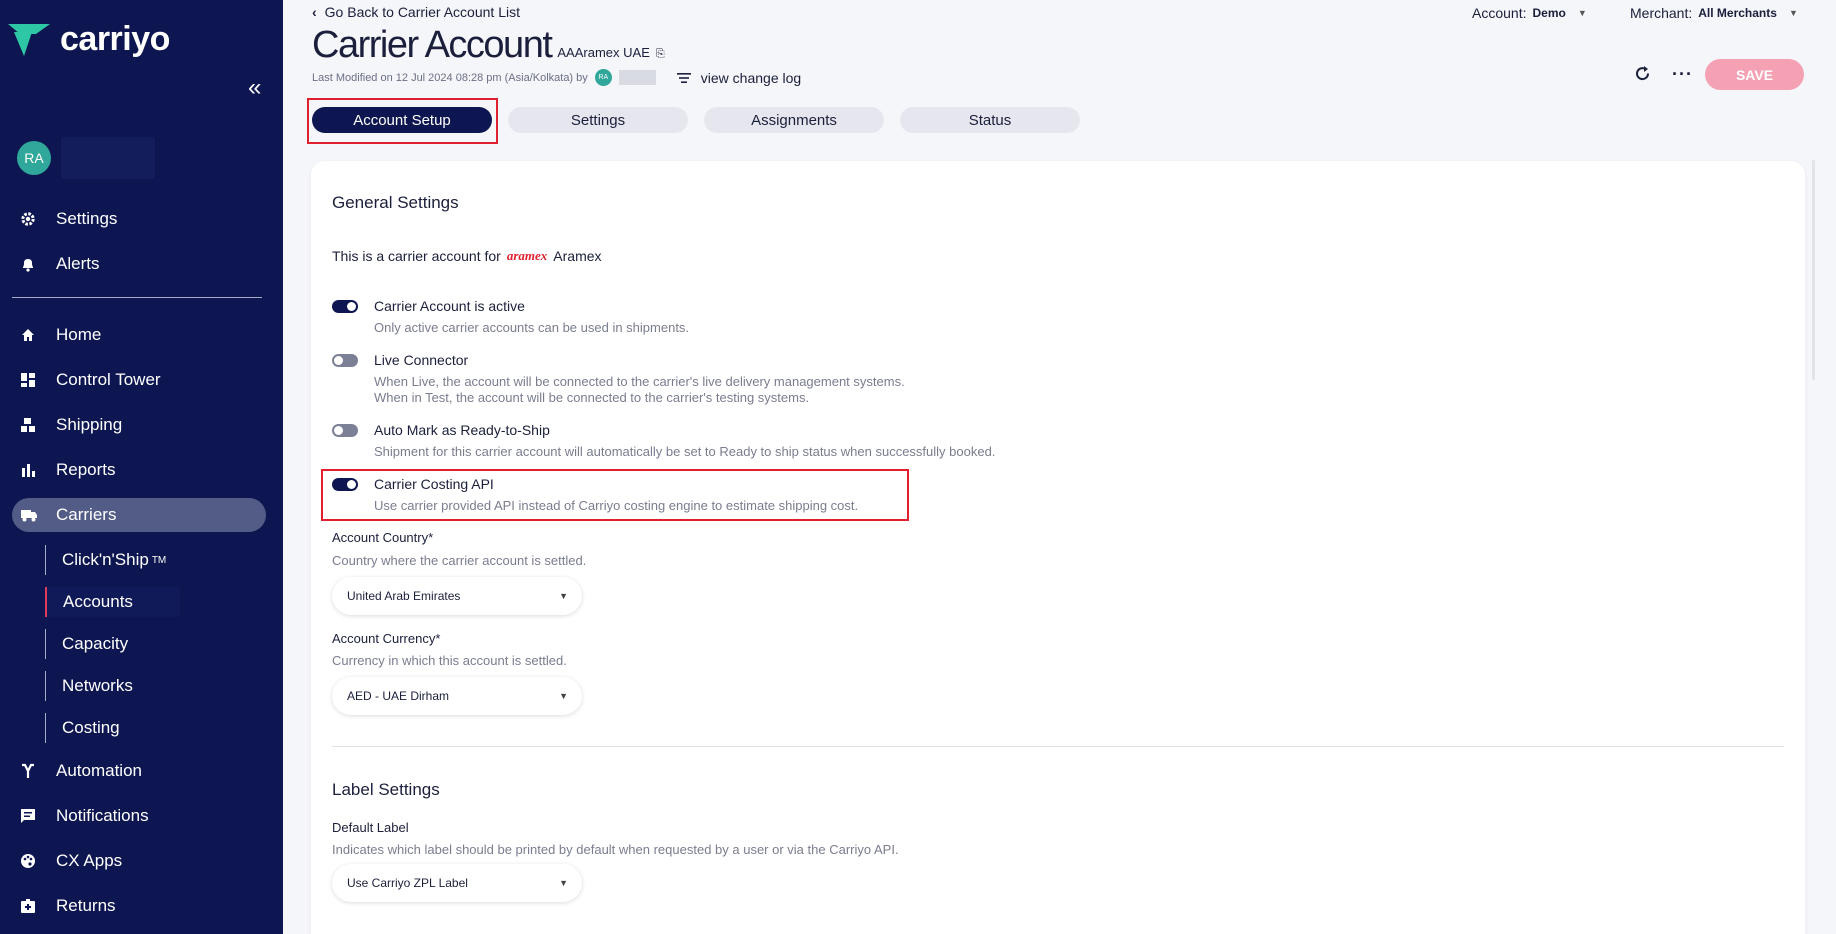 This screenshot has height=934, width=1836. Describe the element at coordinates (660, 54) in the screenshot. I see `copy-icon: ⎘` at that location.